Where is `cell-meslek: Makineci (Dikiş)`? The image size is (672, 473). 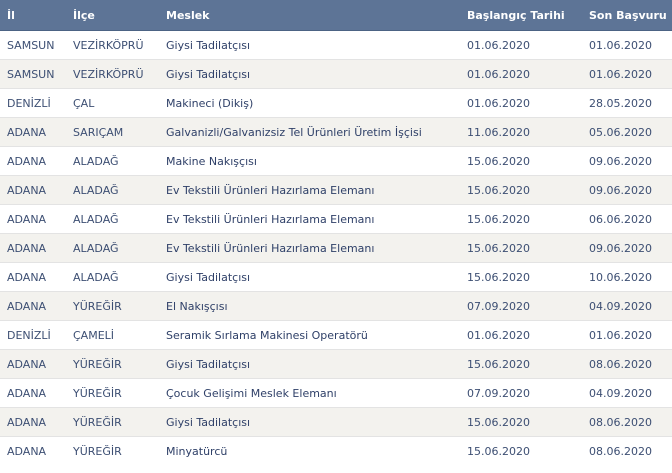
cell-meslek: Makineci (Dikiş) is located at coordinates (309, 103).